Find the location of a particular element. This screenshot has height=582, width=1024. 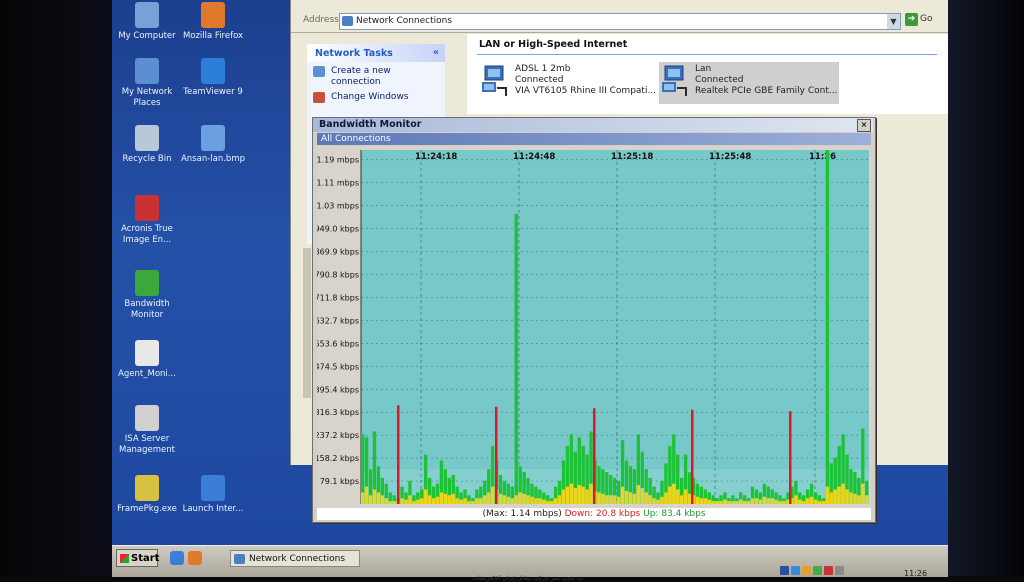

chevron-down-icon: ▼ is located at coordinates (893, 21).